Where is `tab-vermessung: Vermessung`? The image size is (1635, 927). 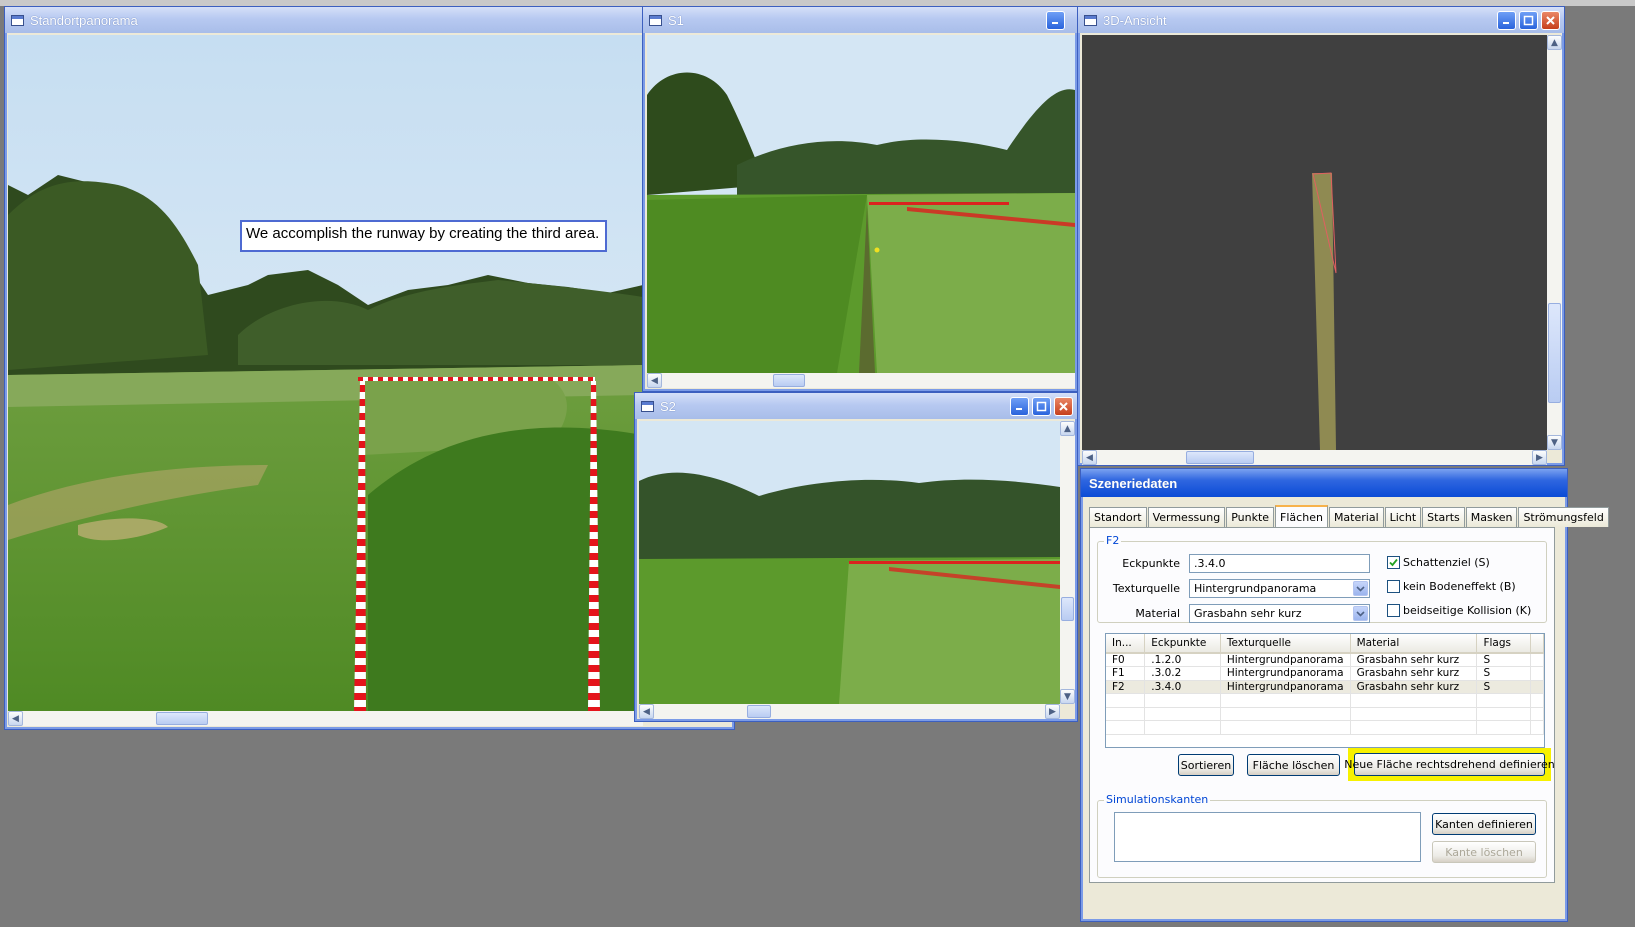
tab-vermessung: Vermessung is located at coordinates (1186, 517).